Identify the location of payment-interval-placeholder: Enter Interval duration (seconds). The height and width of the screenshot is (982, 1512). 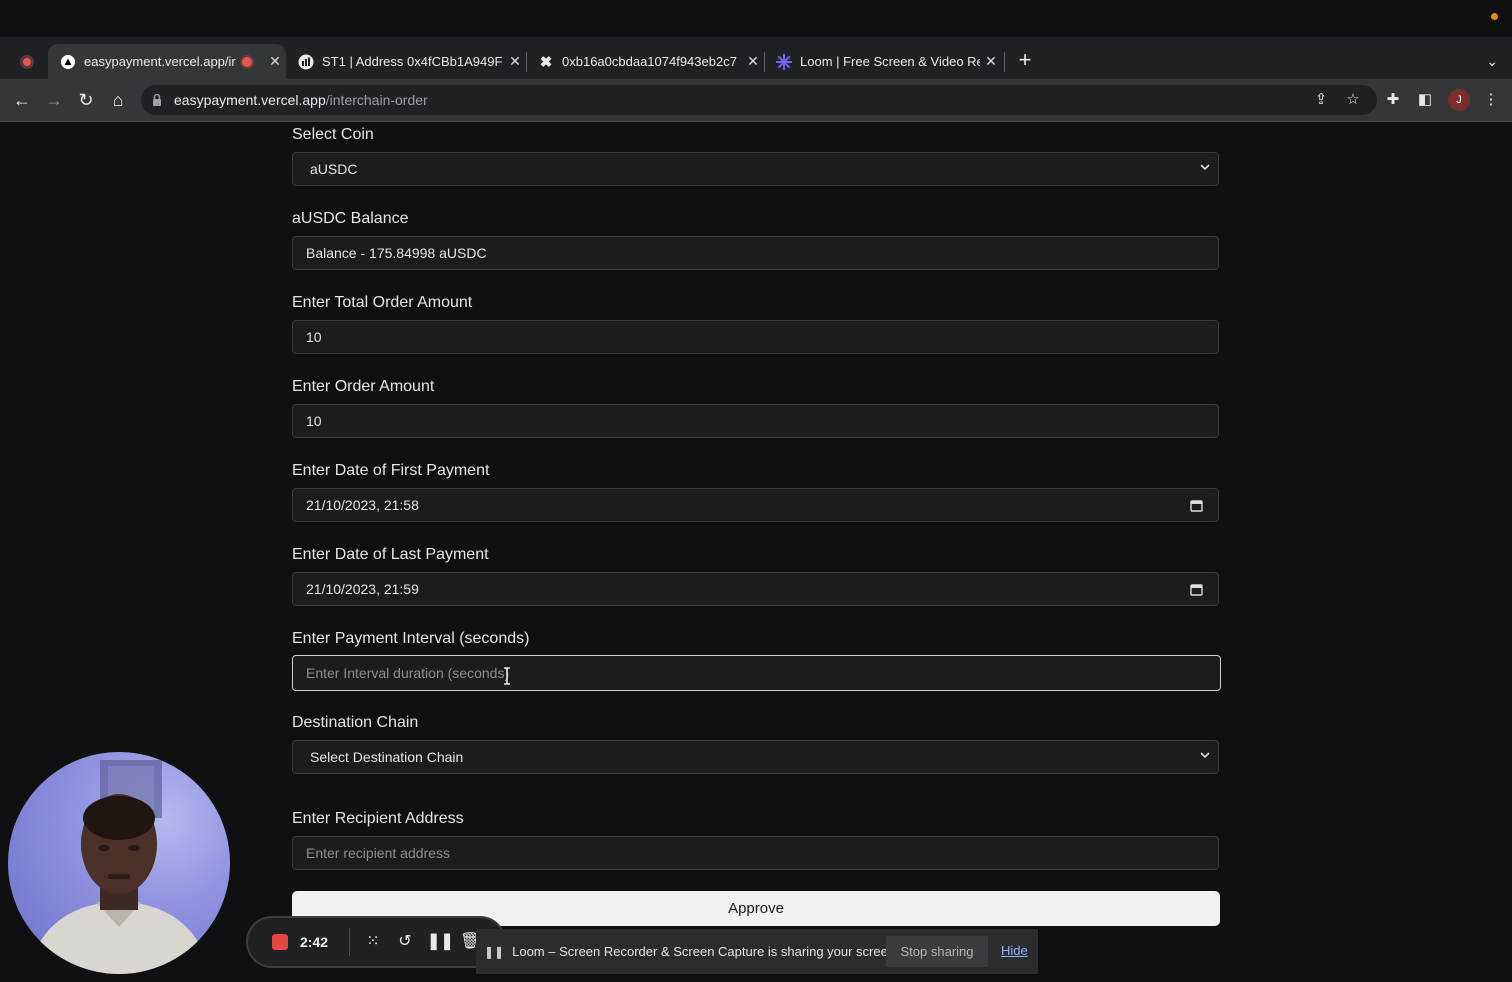
(408, 673).